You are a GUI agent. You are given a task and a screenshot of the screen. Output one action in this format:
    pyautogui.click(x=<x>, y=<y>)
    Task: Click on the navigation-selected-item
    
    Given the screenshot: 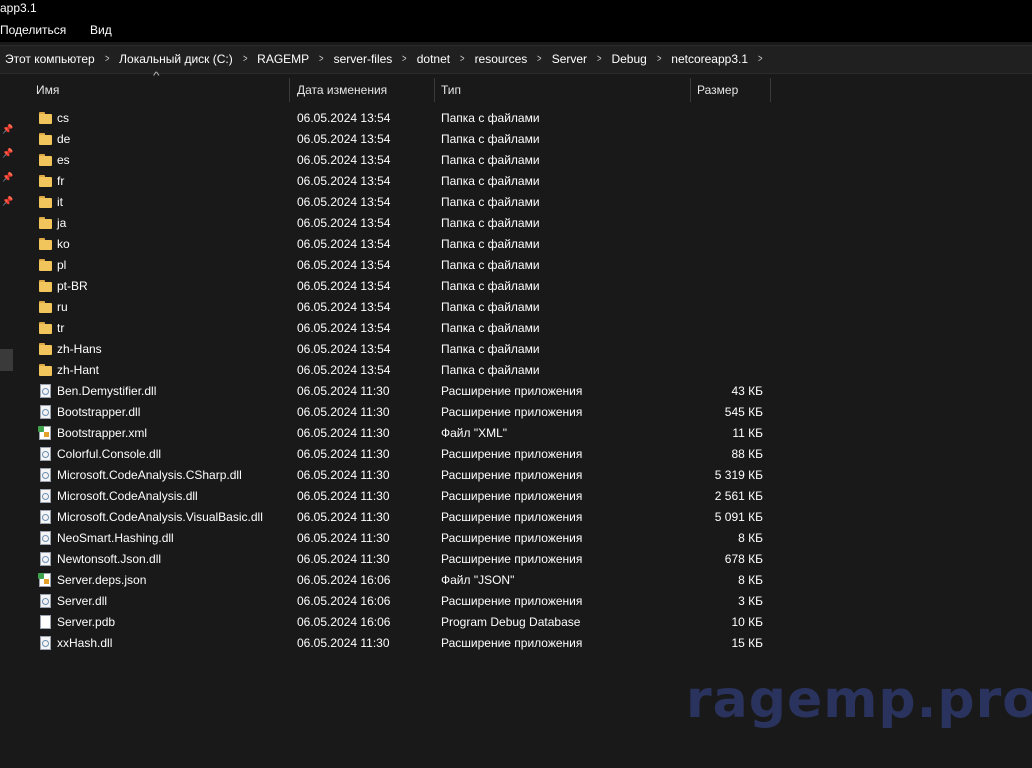 What is the action you would take?
    pyautogui.click(x=6, y=360)
    